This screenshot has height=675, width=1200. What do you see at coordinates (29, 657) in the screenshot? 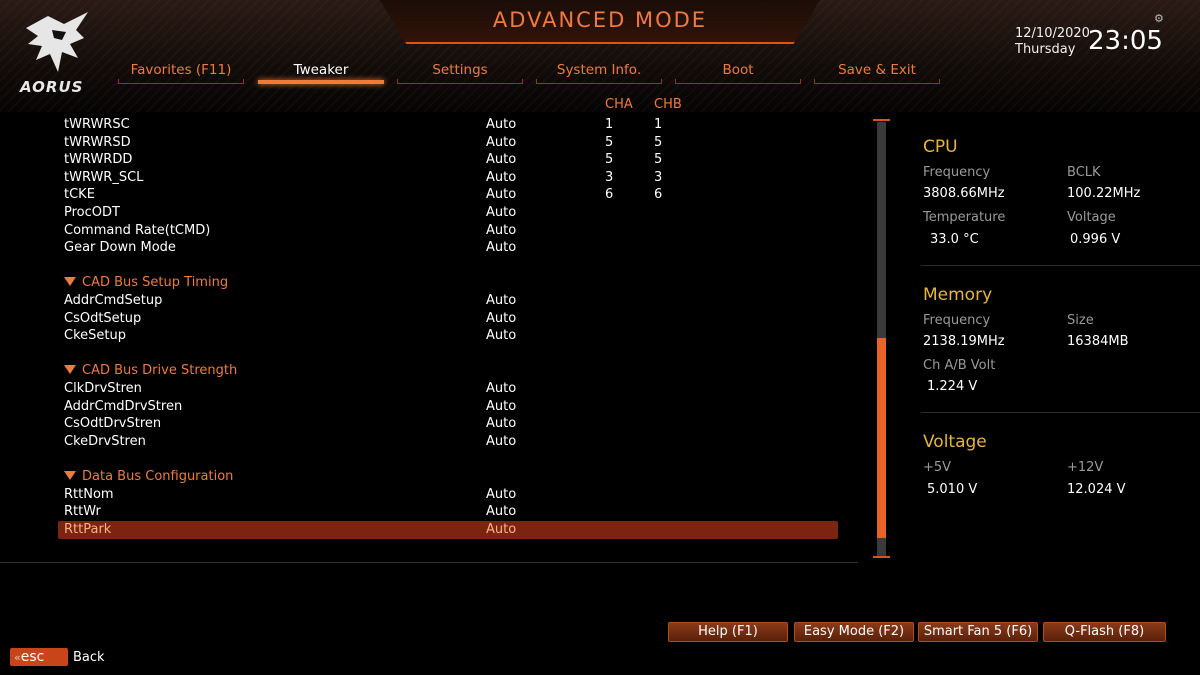
I see `esc-label: «esc` at bounding box center [29, 657].